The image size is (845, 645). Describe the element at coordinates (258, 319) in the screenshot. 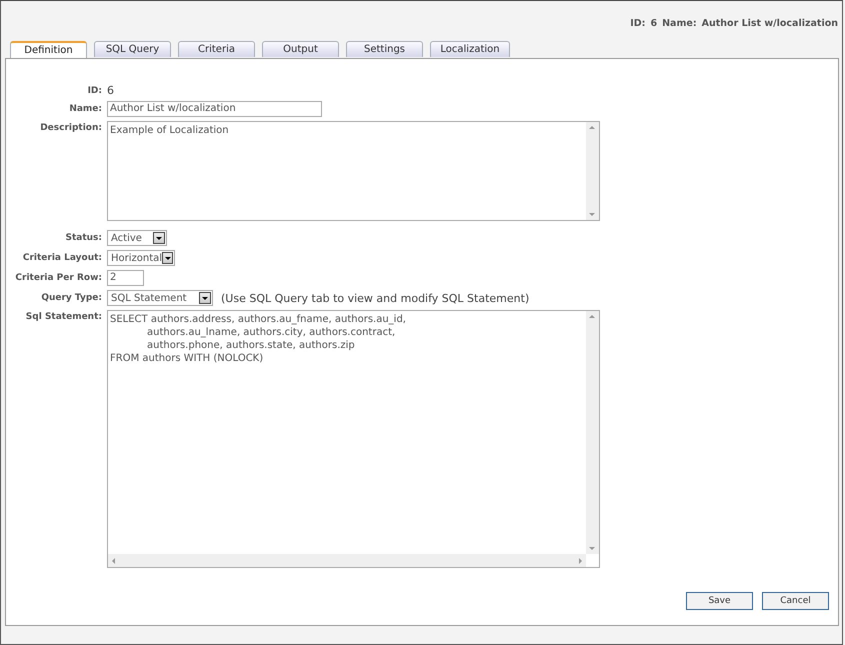

I see `sql-line: SELECT authors.address, authors.au_fname, authors.au_id,` at that location.